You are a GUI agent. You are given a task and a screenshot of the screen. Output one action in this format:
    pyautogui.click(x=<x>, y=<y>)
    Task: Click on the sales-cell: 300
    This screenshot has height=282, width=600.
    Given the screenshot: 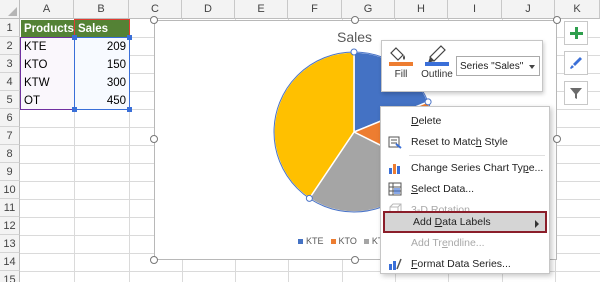 What is the action you would take?
    pyautogui.click(x=102, y=83)
    